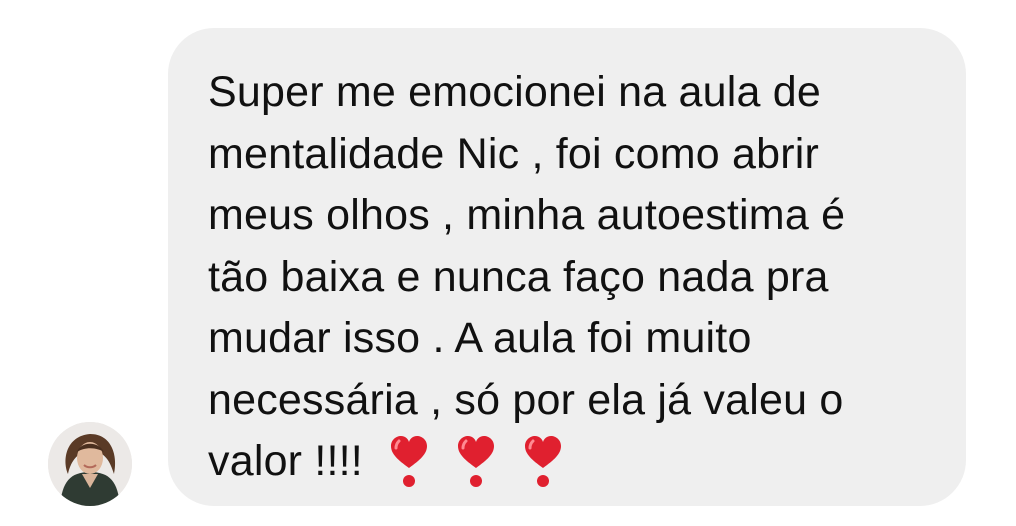 This screenshot has height=526, width=1016. Describe the element at coordinates (514, 153) in the screenshot. I see `message-line: mentalidade Nic , foi como abrir` at that location.